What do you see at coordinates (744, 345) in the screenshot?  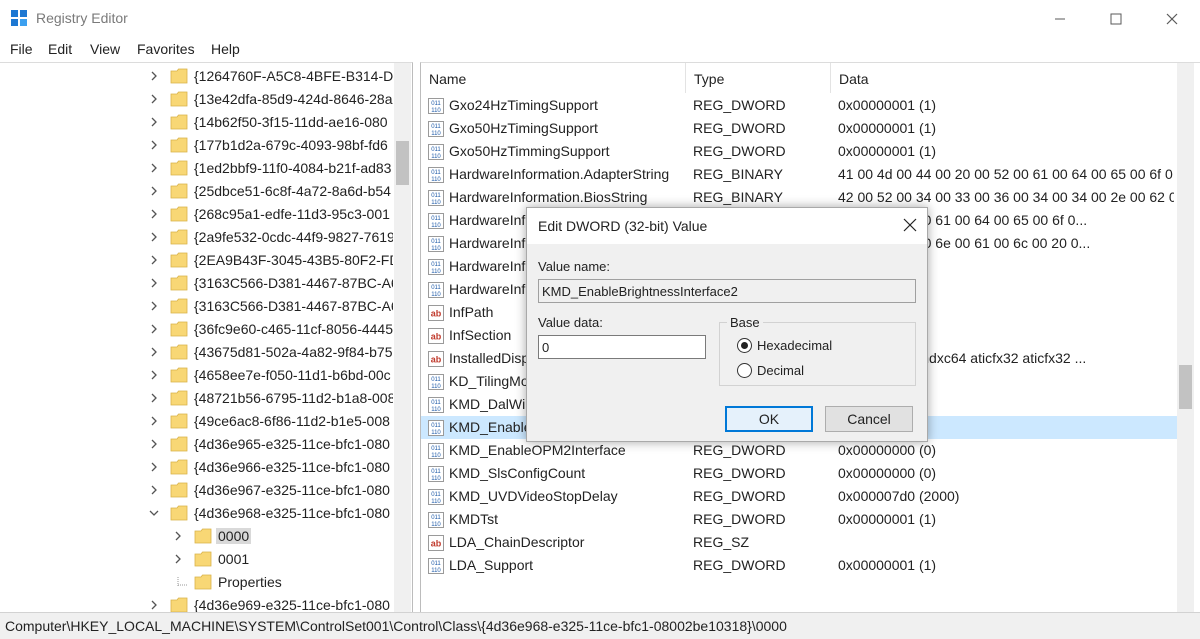 I see `radio-hexadecimal-dot` at bounding box center [744, 345].